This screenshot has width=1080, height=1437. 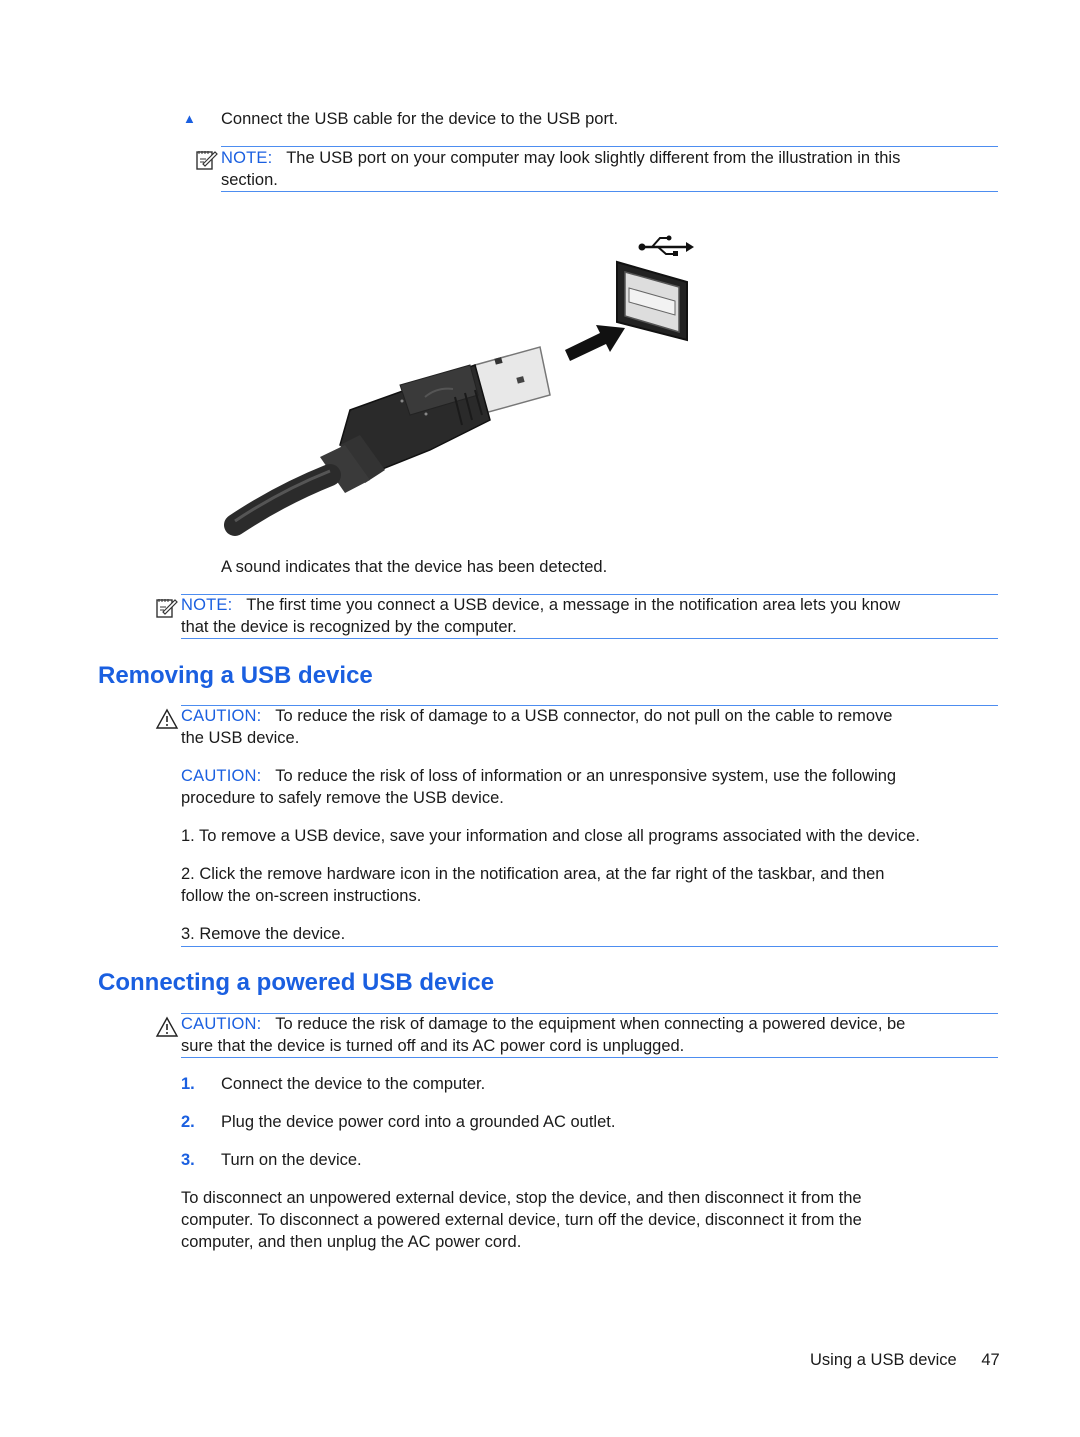 What do you see at coordinates (291, 1160) in the screenshot?
I see `step-text: Turn on the device.` at bounding box center [291, 1160].